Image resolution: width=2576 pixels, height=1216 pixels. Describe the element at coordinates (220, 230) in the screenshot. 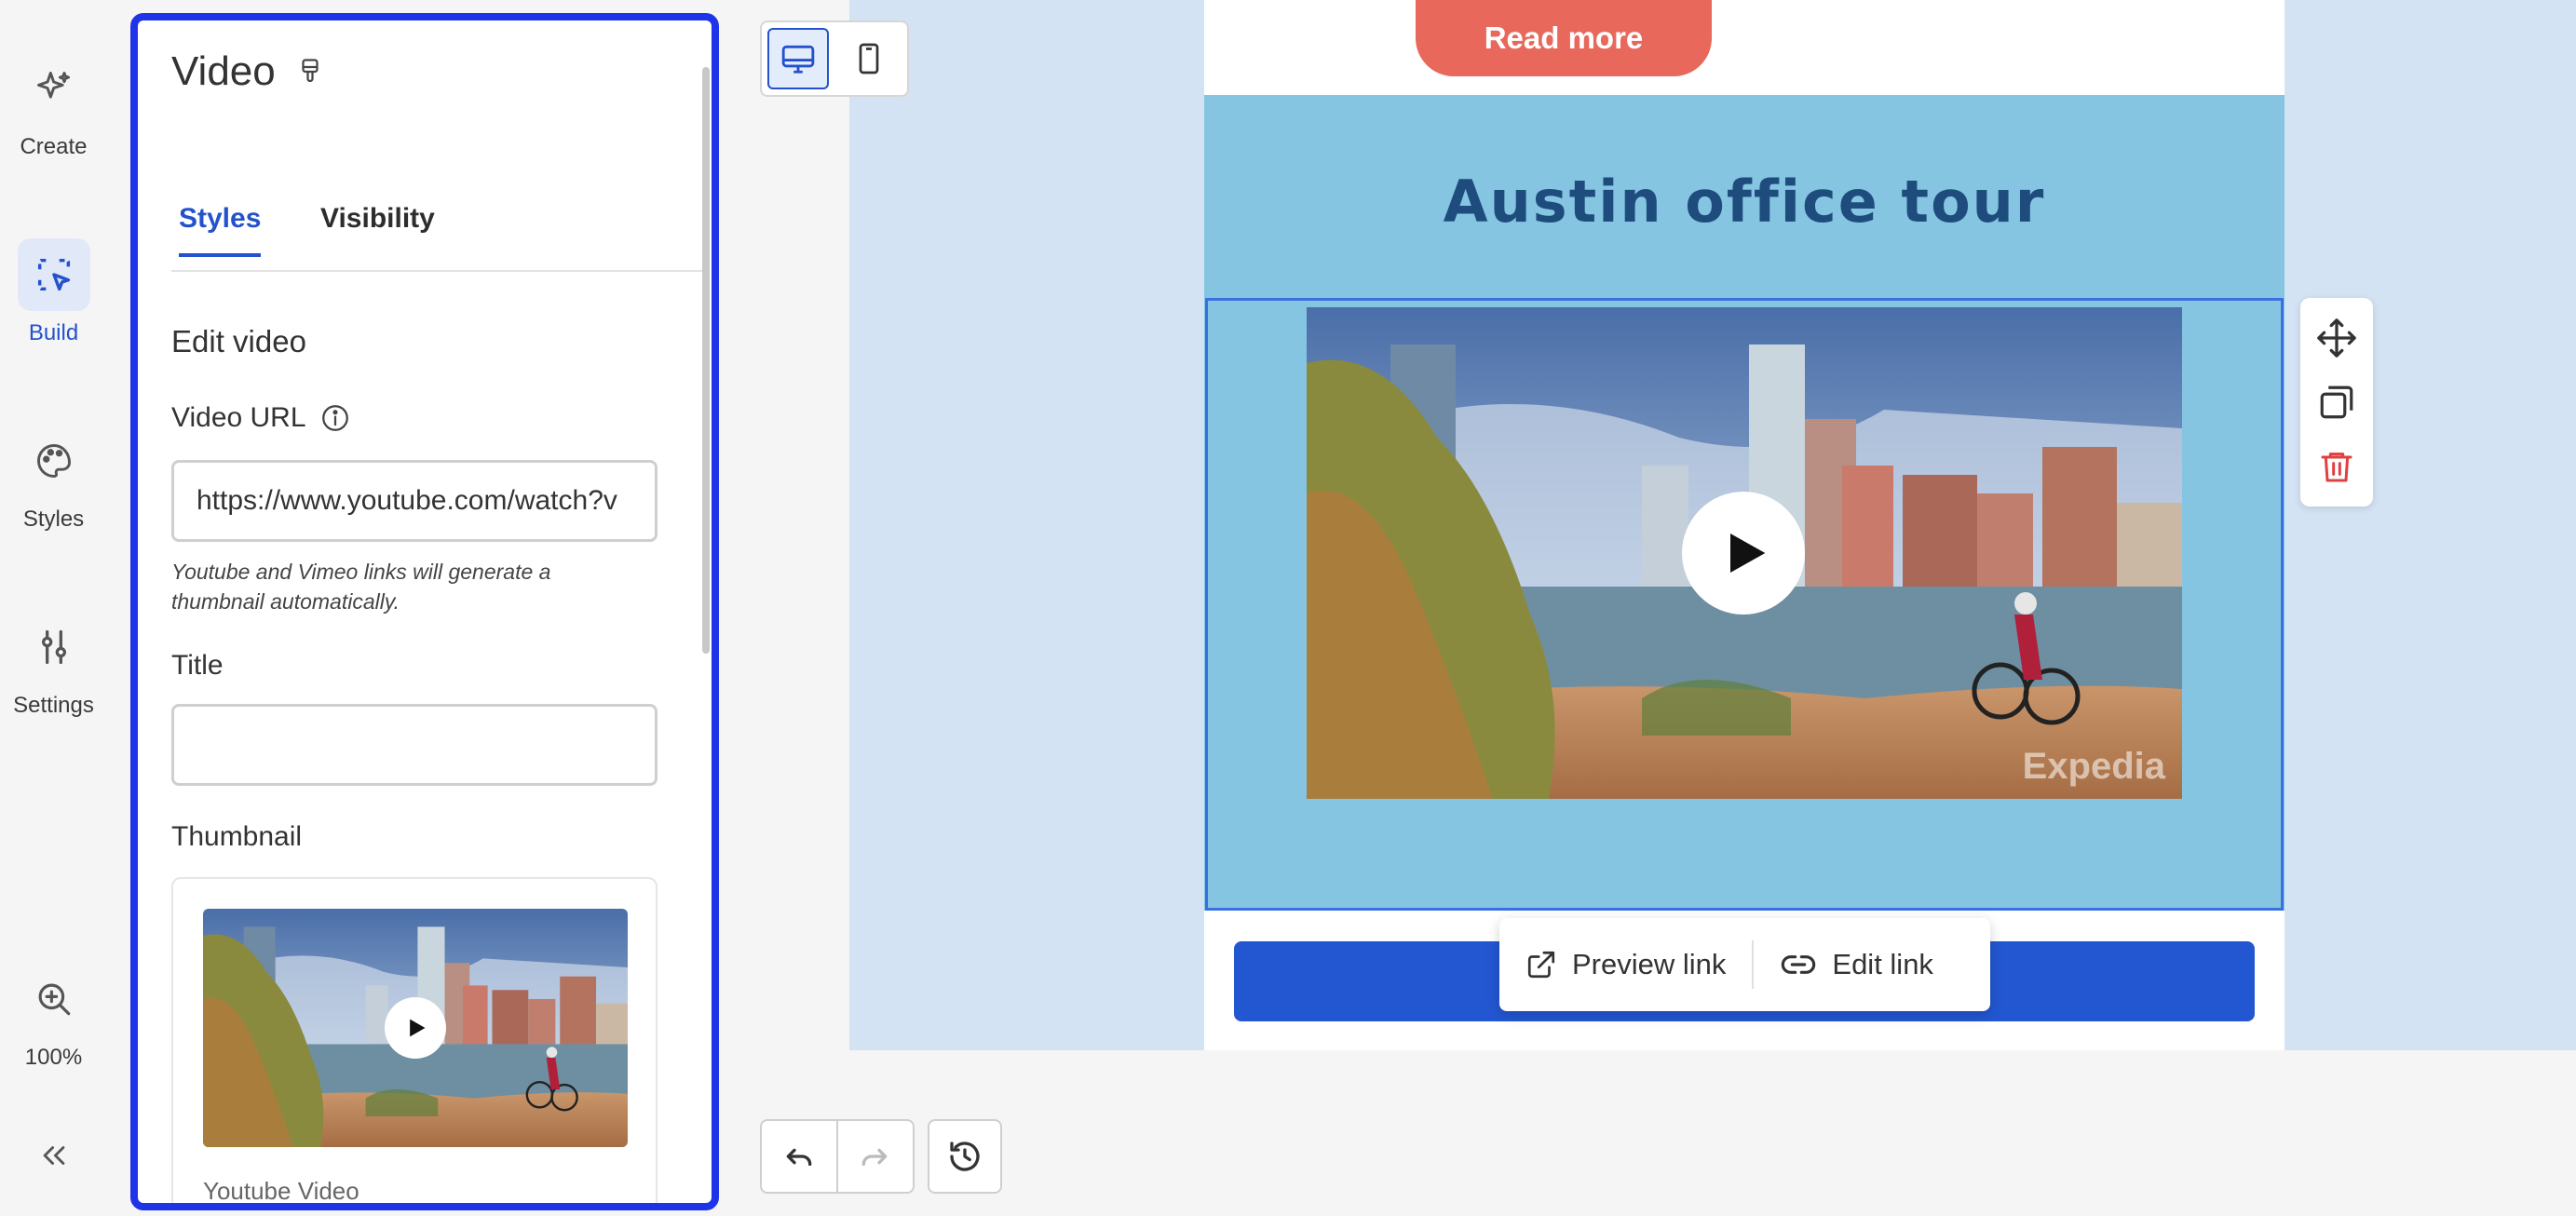

I see `tab-styles: Styles` at that location.